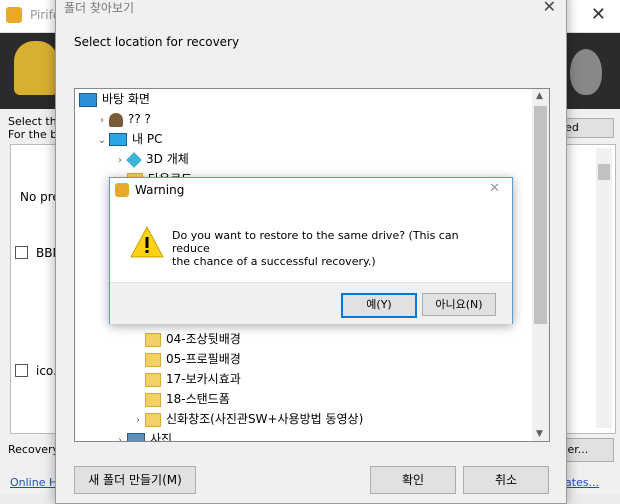 This screenshot has width=620, height=504. Describe the element at coordinates (46, 371) in the screenshot. I see `ico-label: ico.` at that location.